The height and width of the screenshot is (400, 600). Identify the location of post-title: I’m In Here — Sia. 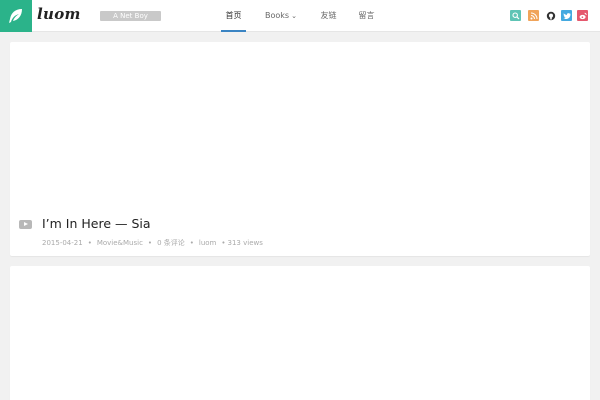
(96, 223).